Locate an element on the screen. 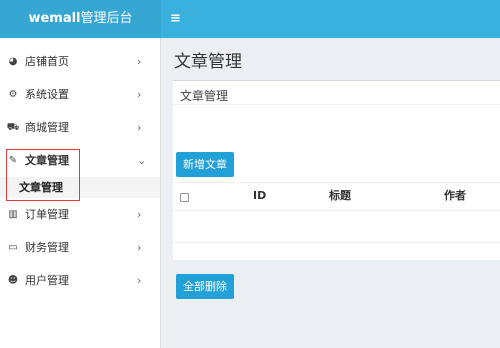  sidebar-item-label: 店铺首页 is located at coordinates (47, 61).